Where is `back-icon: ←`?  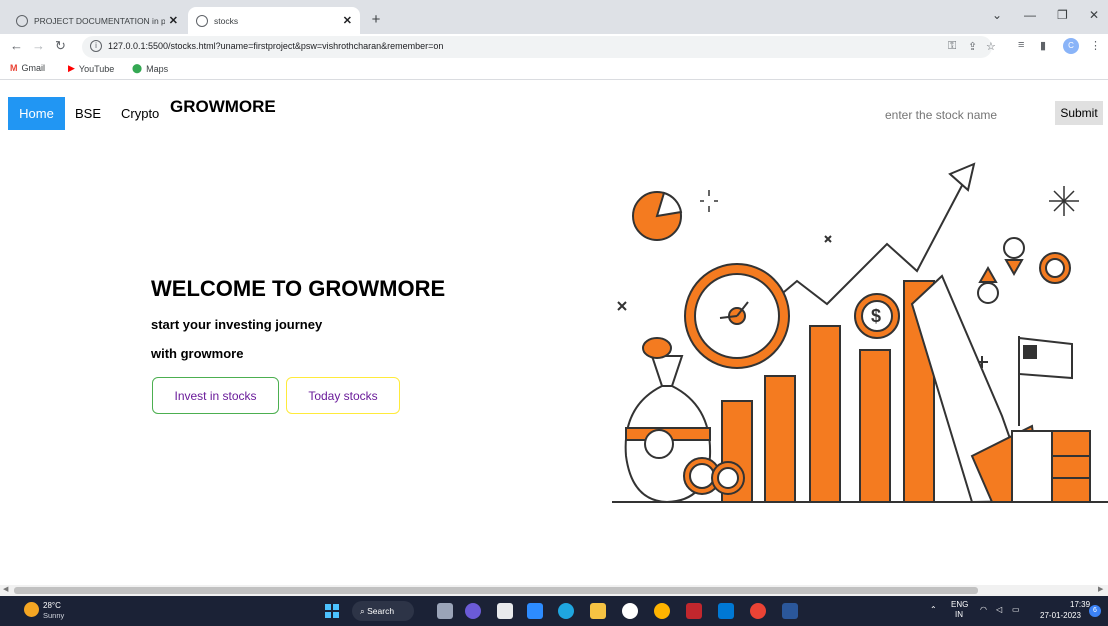 back-icon: ← is located at coordinates (16, 45).